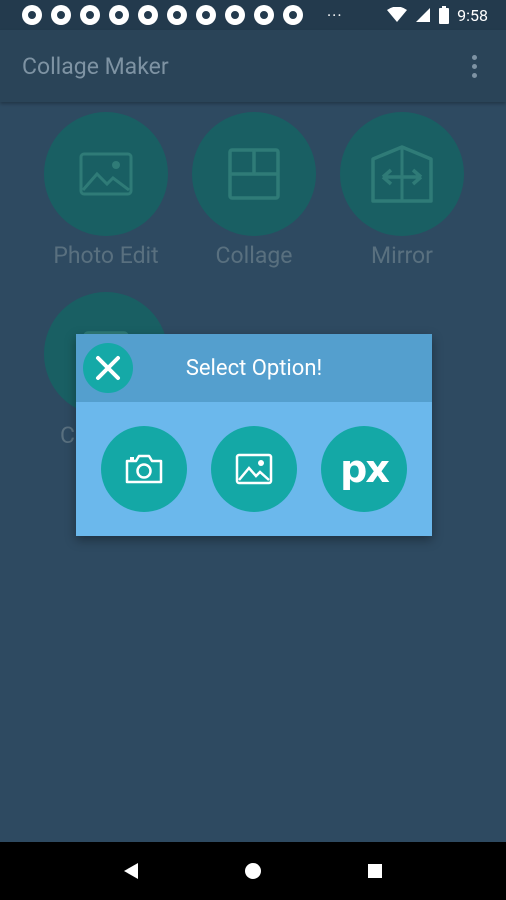 The width and height of the screenshot is (506, 900). I want to click on mirror-circle, so click(402, 174).